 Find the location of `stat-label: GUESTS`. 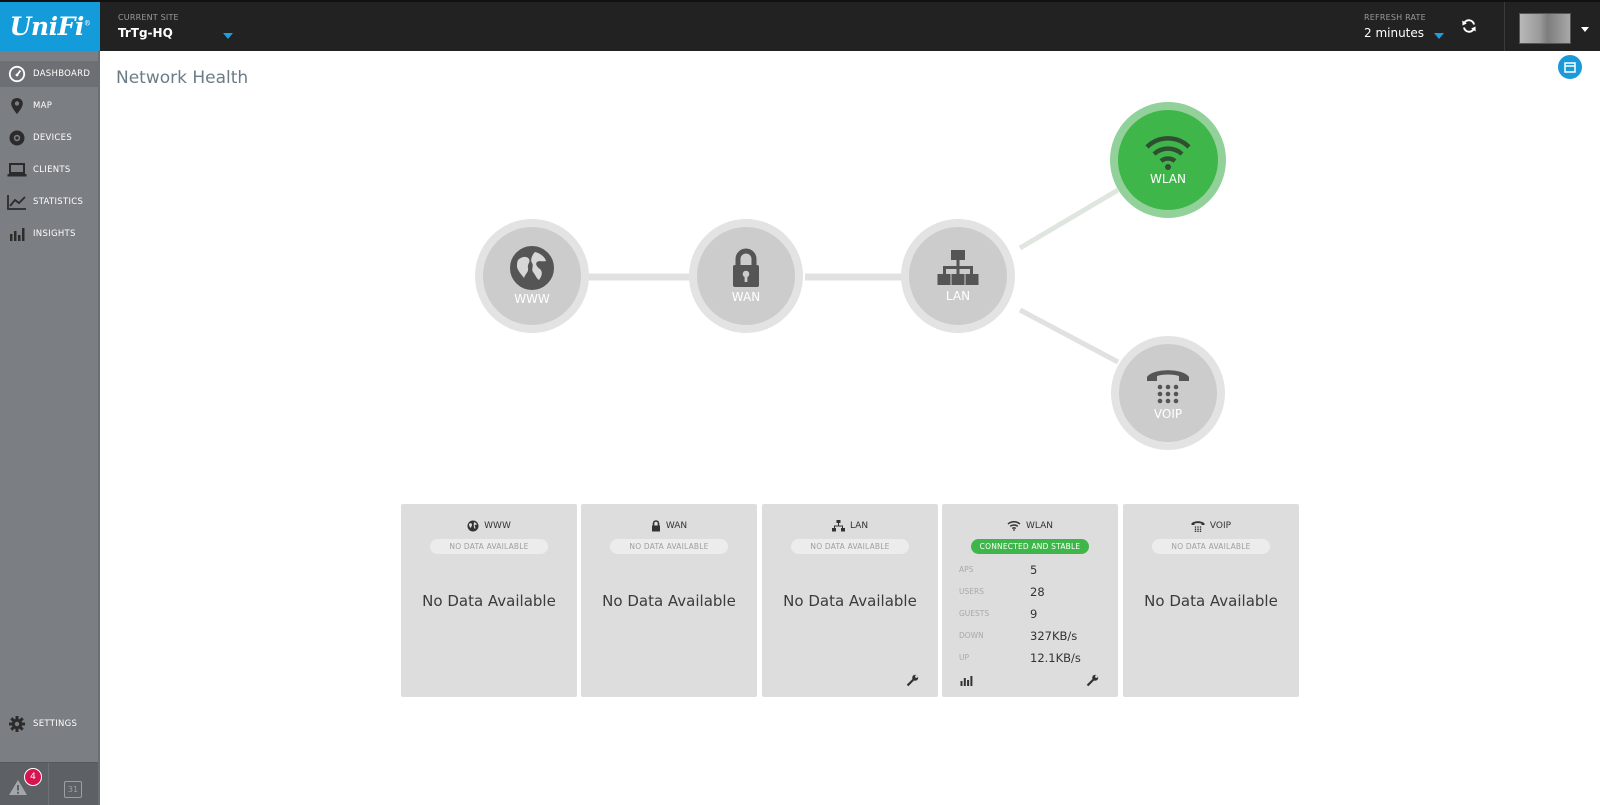

stat-label: GUESTS is located at coordinates (974, 613).